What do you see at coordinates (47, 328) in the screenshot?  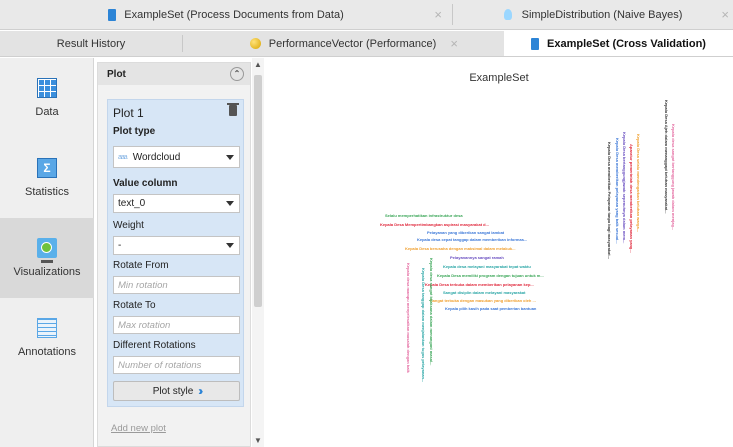 I see `annotations-icon` at bounding box center [47, 328].